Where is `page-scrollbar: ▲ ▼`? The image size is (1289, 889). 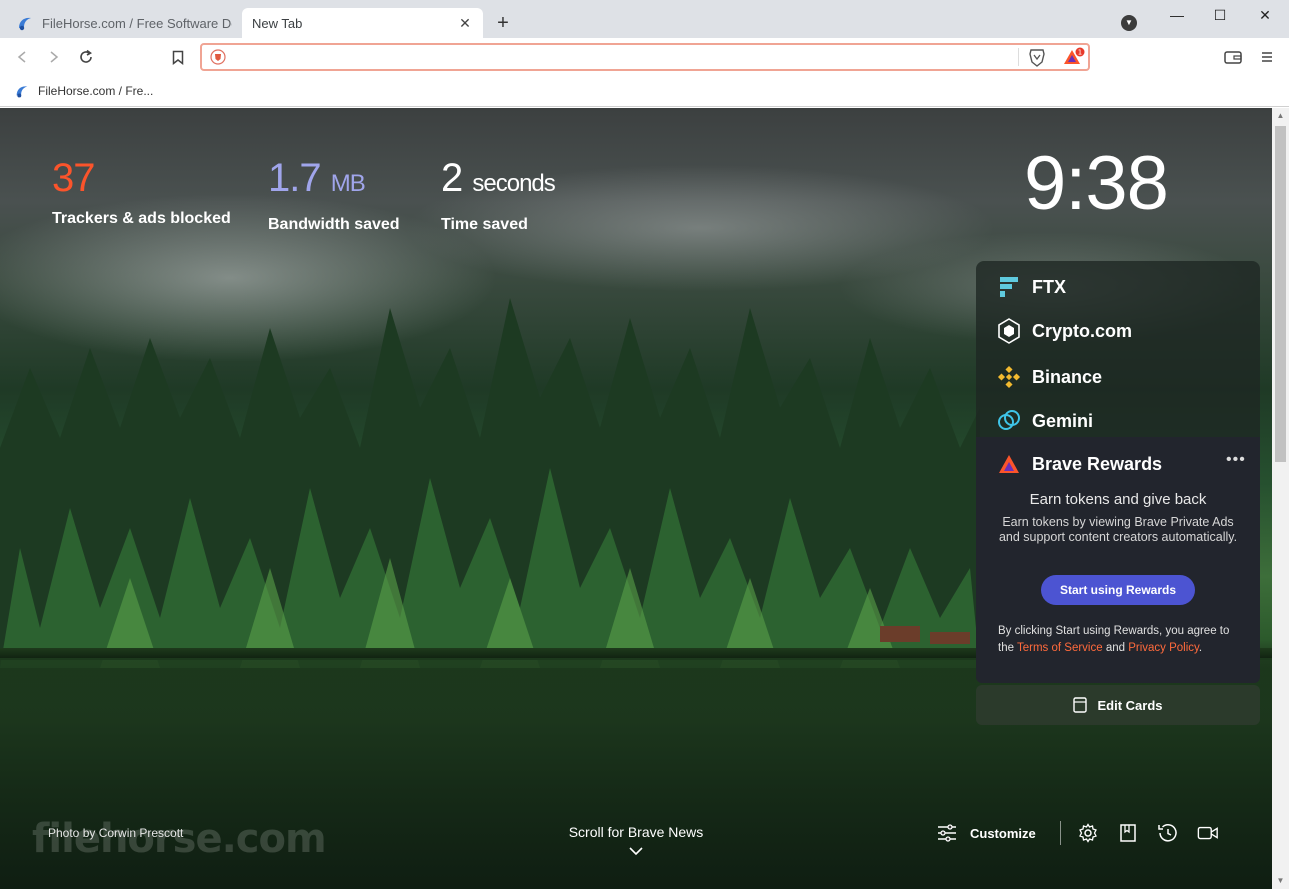 page-scrollbar: ▲ ▼ is located at coordinates (1280, 498).